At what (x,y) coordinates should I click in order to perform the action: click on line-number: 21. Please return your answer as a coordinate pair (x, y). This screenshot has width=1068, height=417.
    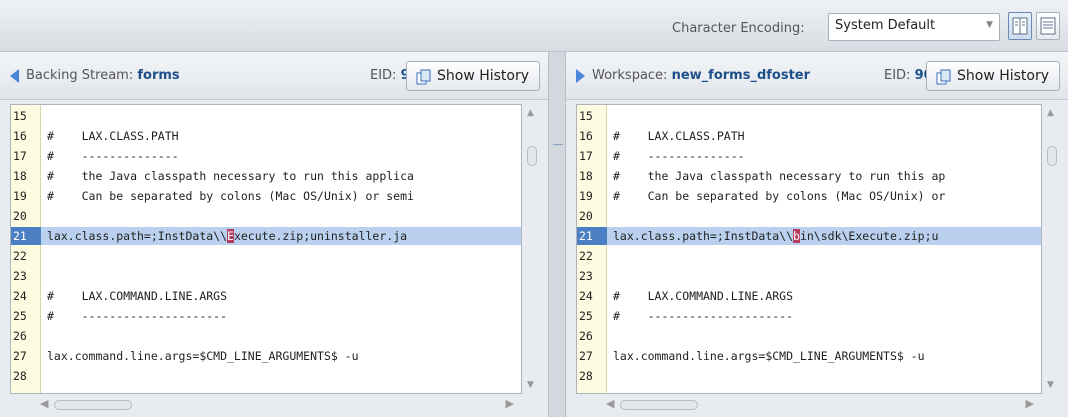
    Looking at the image, I should click on (26, 236).